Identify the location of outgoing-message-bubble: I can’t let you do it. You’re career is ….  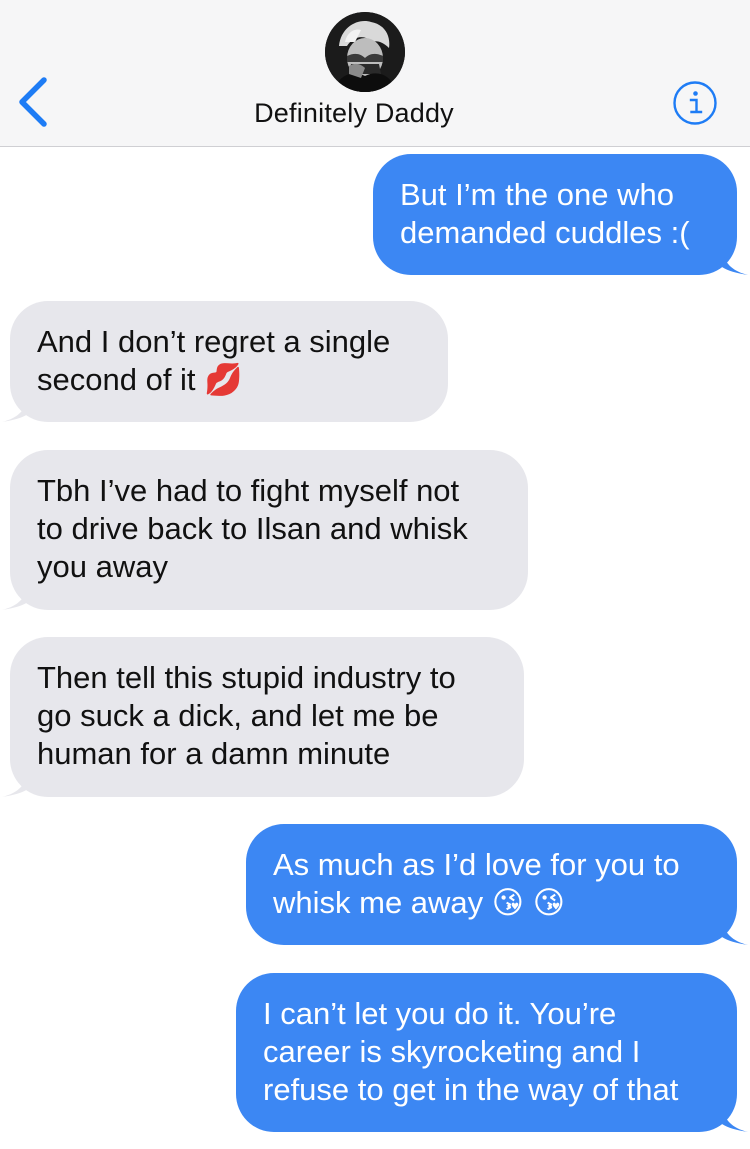
(486, 1052).